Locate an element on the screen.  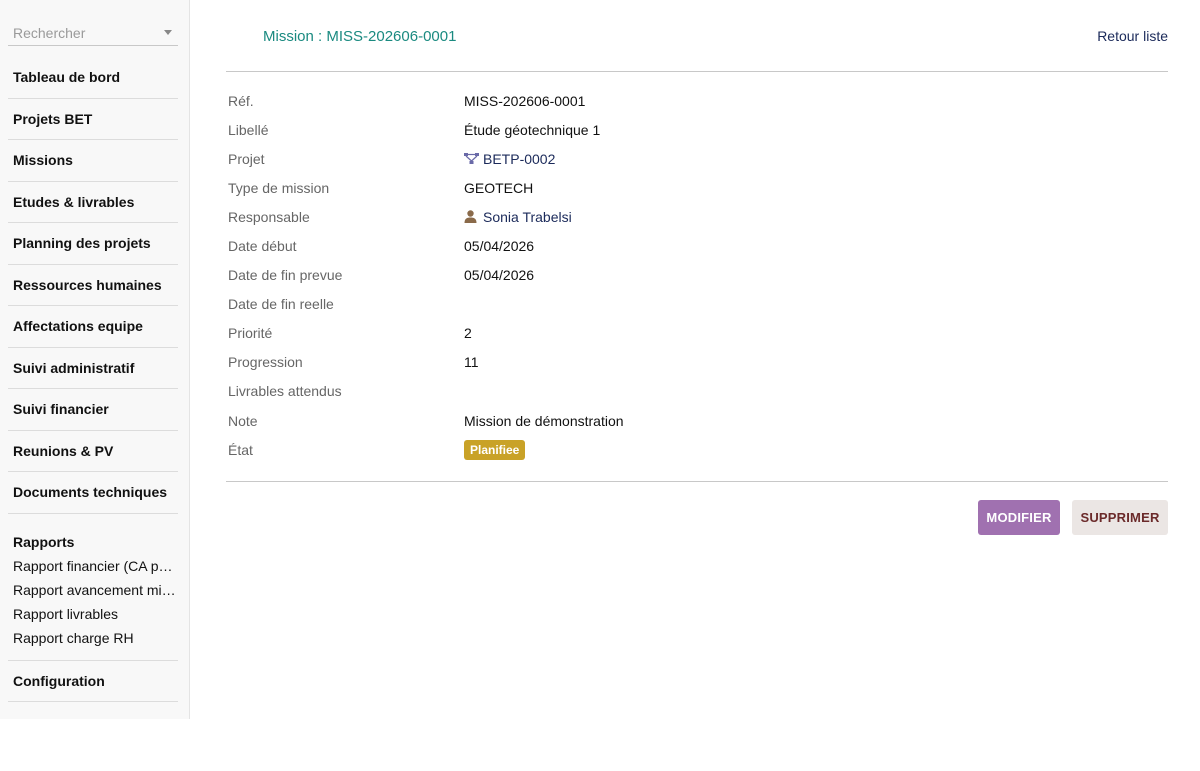
status-wrapper: Planifiee is located at coordinates (495, 449).